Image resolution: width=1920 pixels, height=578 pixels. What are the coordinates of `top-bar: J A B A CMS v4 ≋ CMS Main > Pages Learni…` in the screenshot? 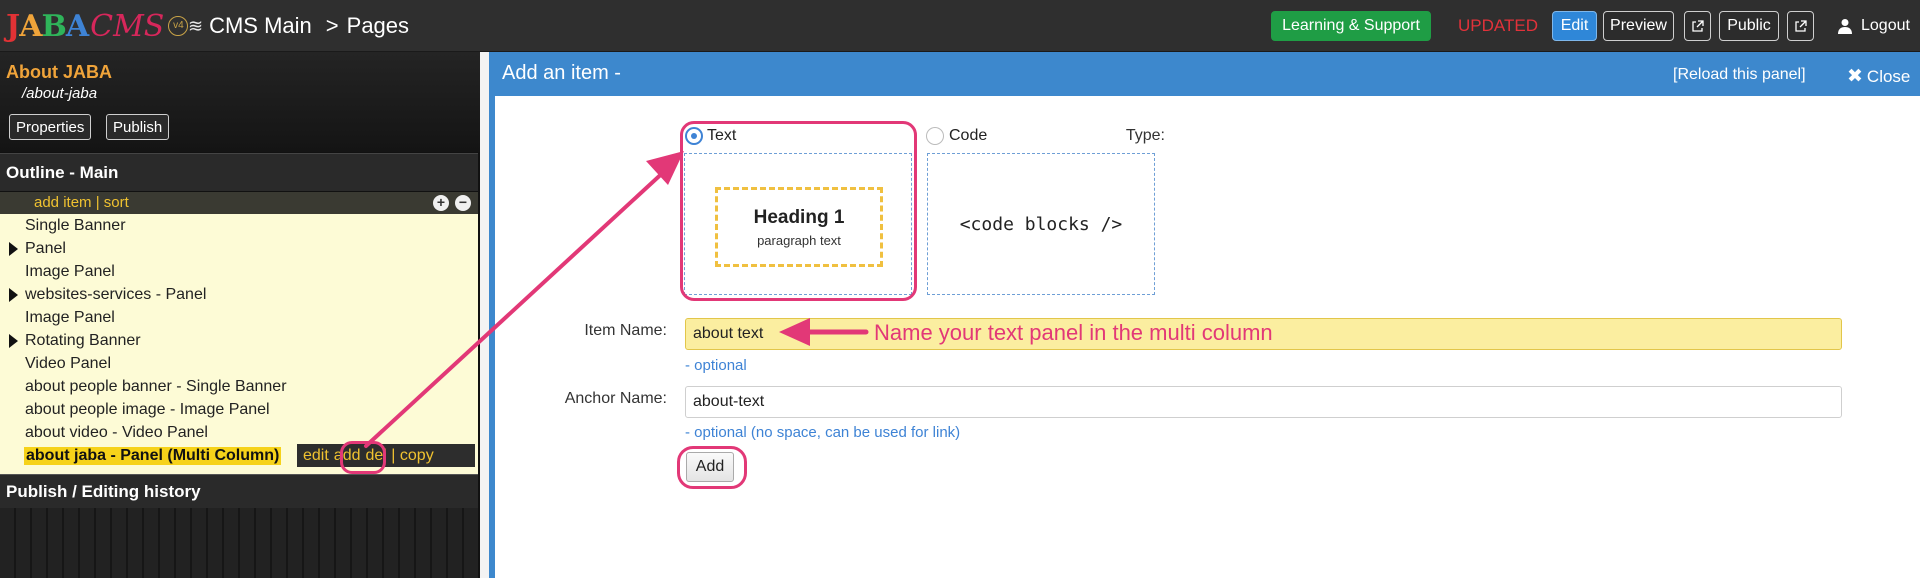 It's located at (960, 26).